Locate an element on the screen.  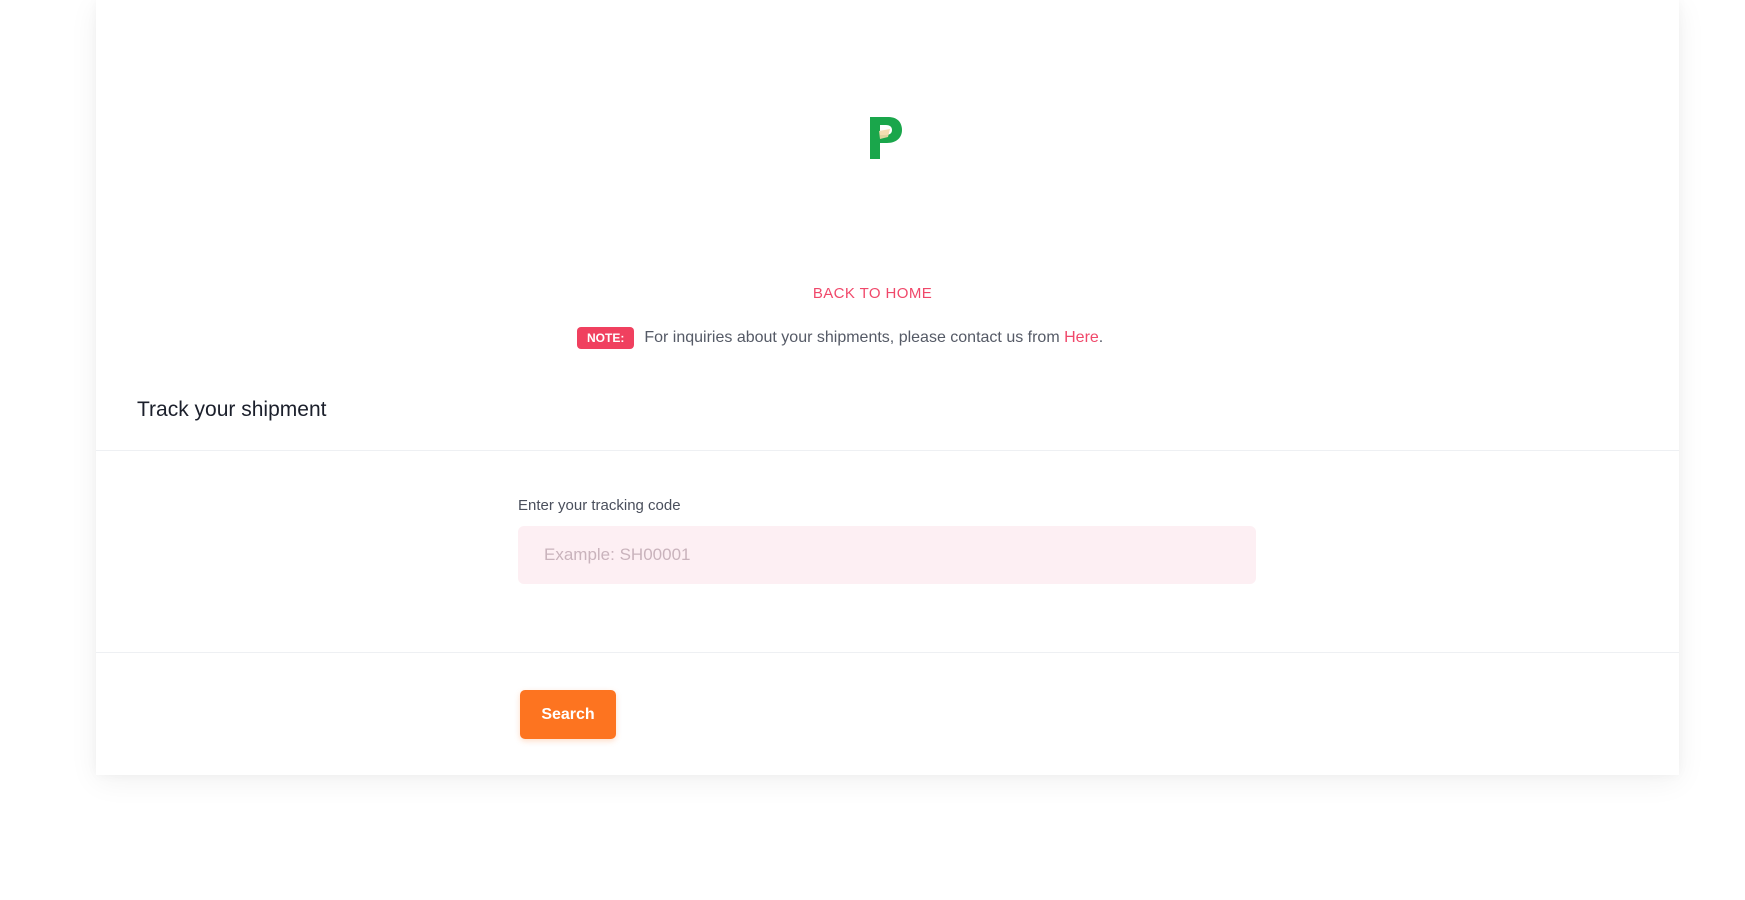
section-title: Track your shipment is located at coordinates (232, 409).